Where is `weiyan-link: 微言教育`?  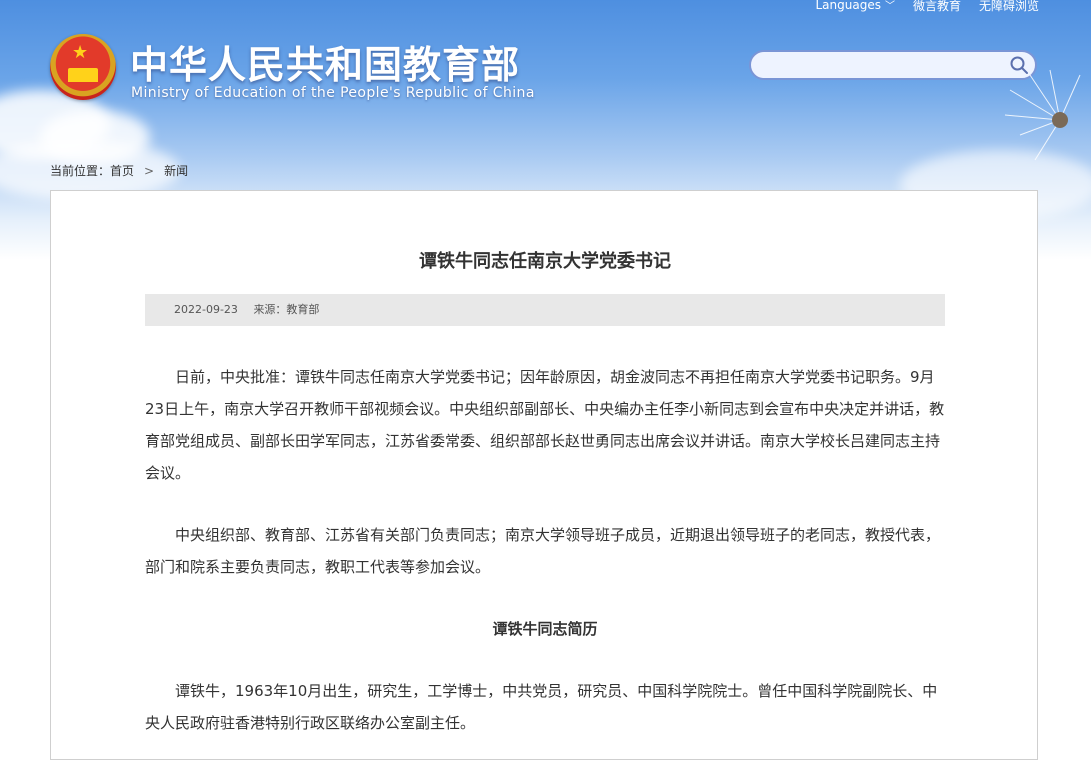 weiyan-link: 微言教育 is located at coordinates (937, 7).